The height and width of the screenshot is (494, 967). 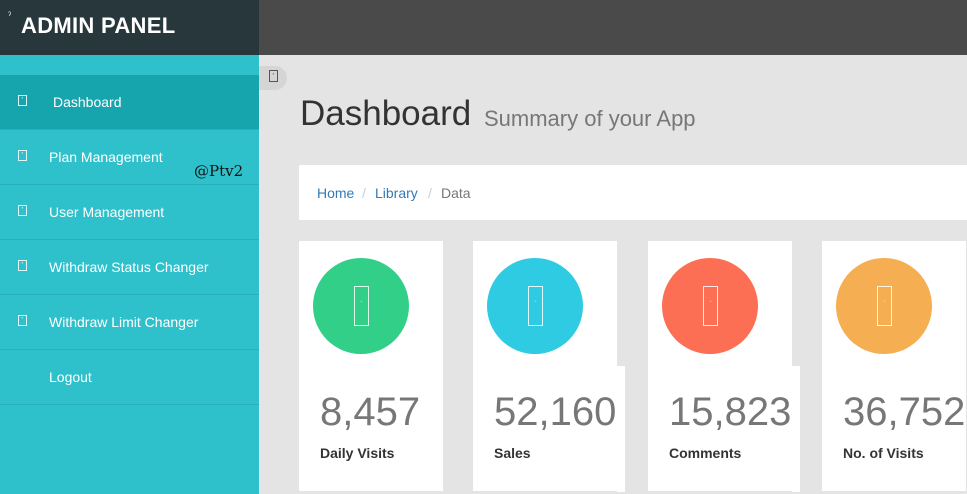 What do you see at coordinates (106, 157) in the screenshot?
I see `sidebar-item-label: Plan Management` at bounding box center [106, 157].